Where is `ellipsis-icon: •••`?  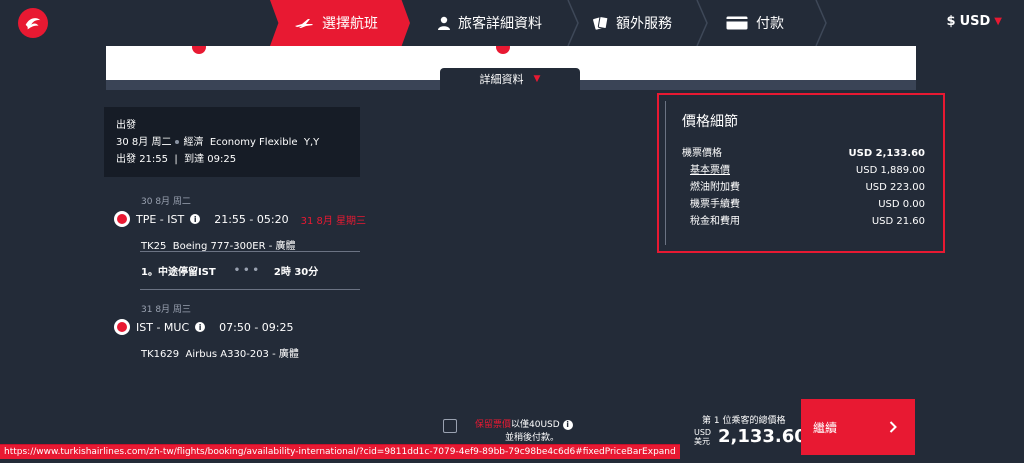 ellipsis-icon: ••• is located at coordinates (247, 270).